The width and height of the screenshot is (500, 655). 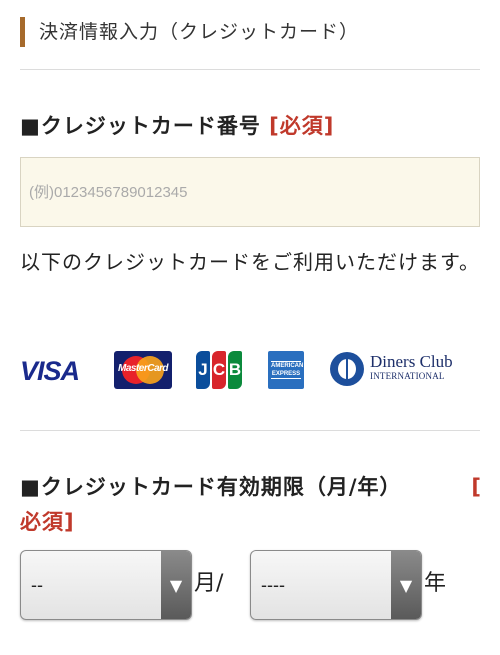 What do you see at coordinates (47, 522) in the screenshot?
I see `required-badge-rest: 必須]` at bounding box center [47, 522].